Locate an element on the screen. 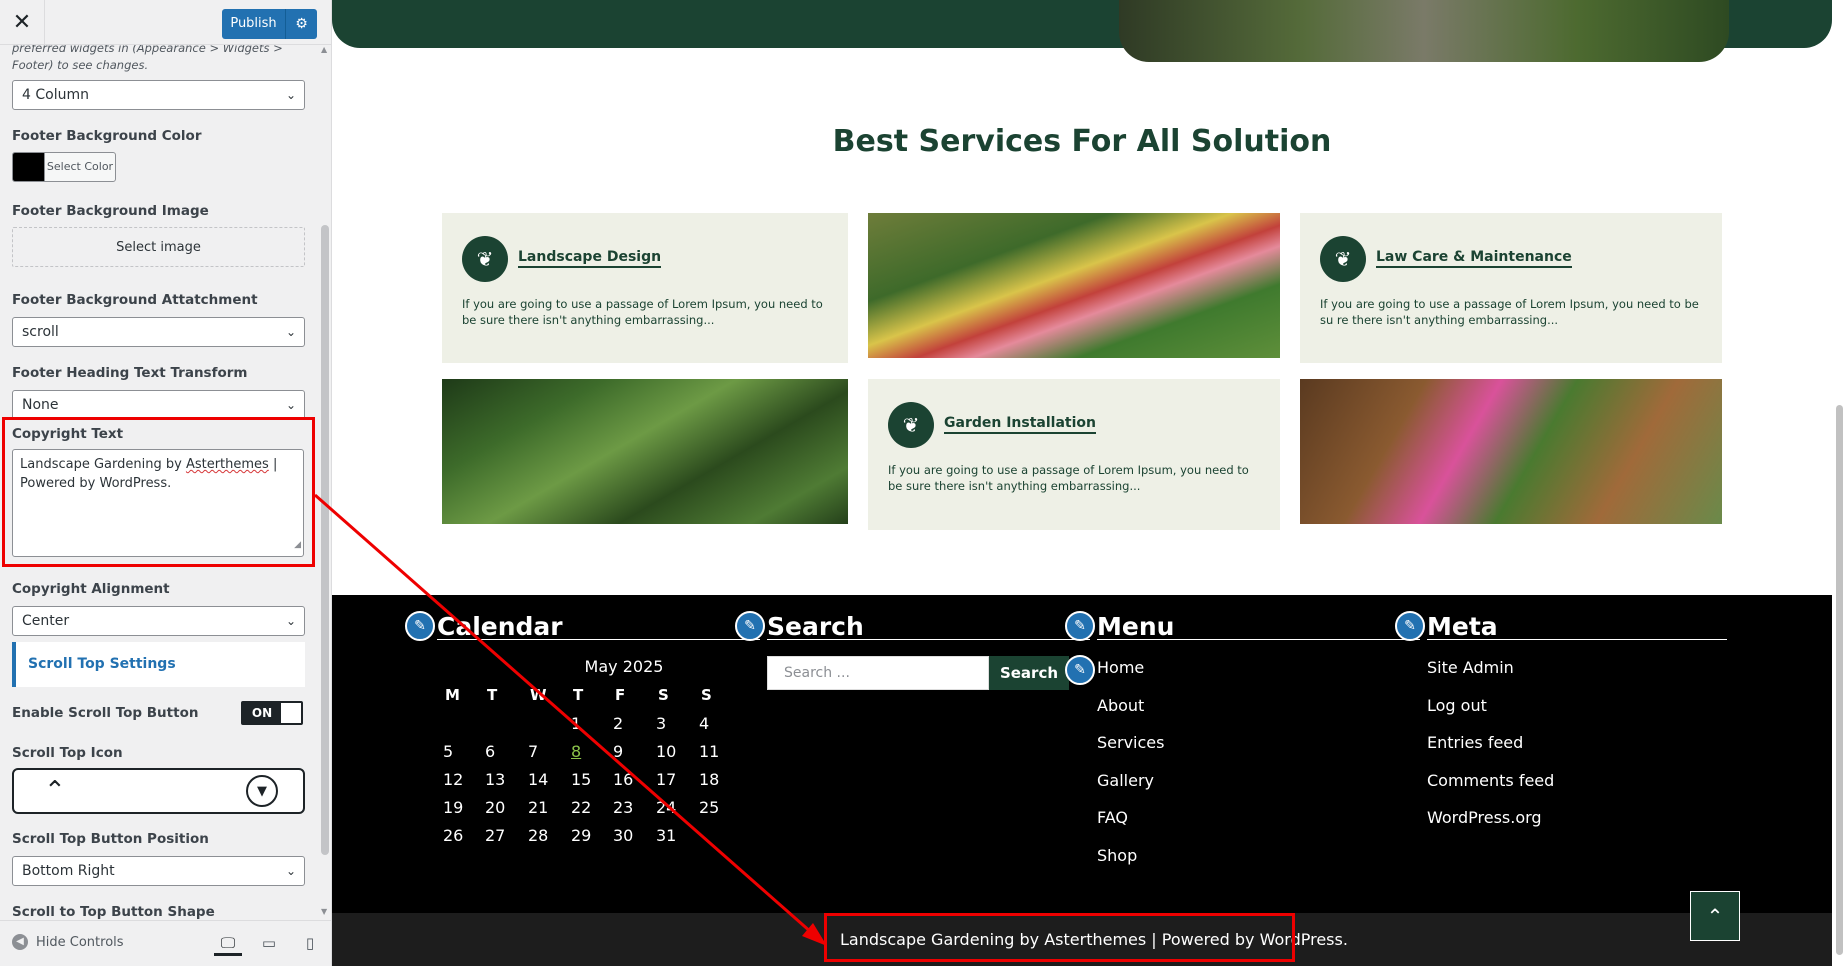  publish-button: Publish is located at coordinates (254, 24).